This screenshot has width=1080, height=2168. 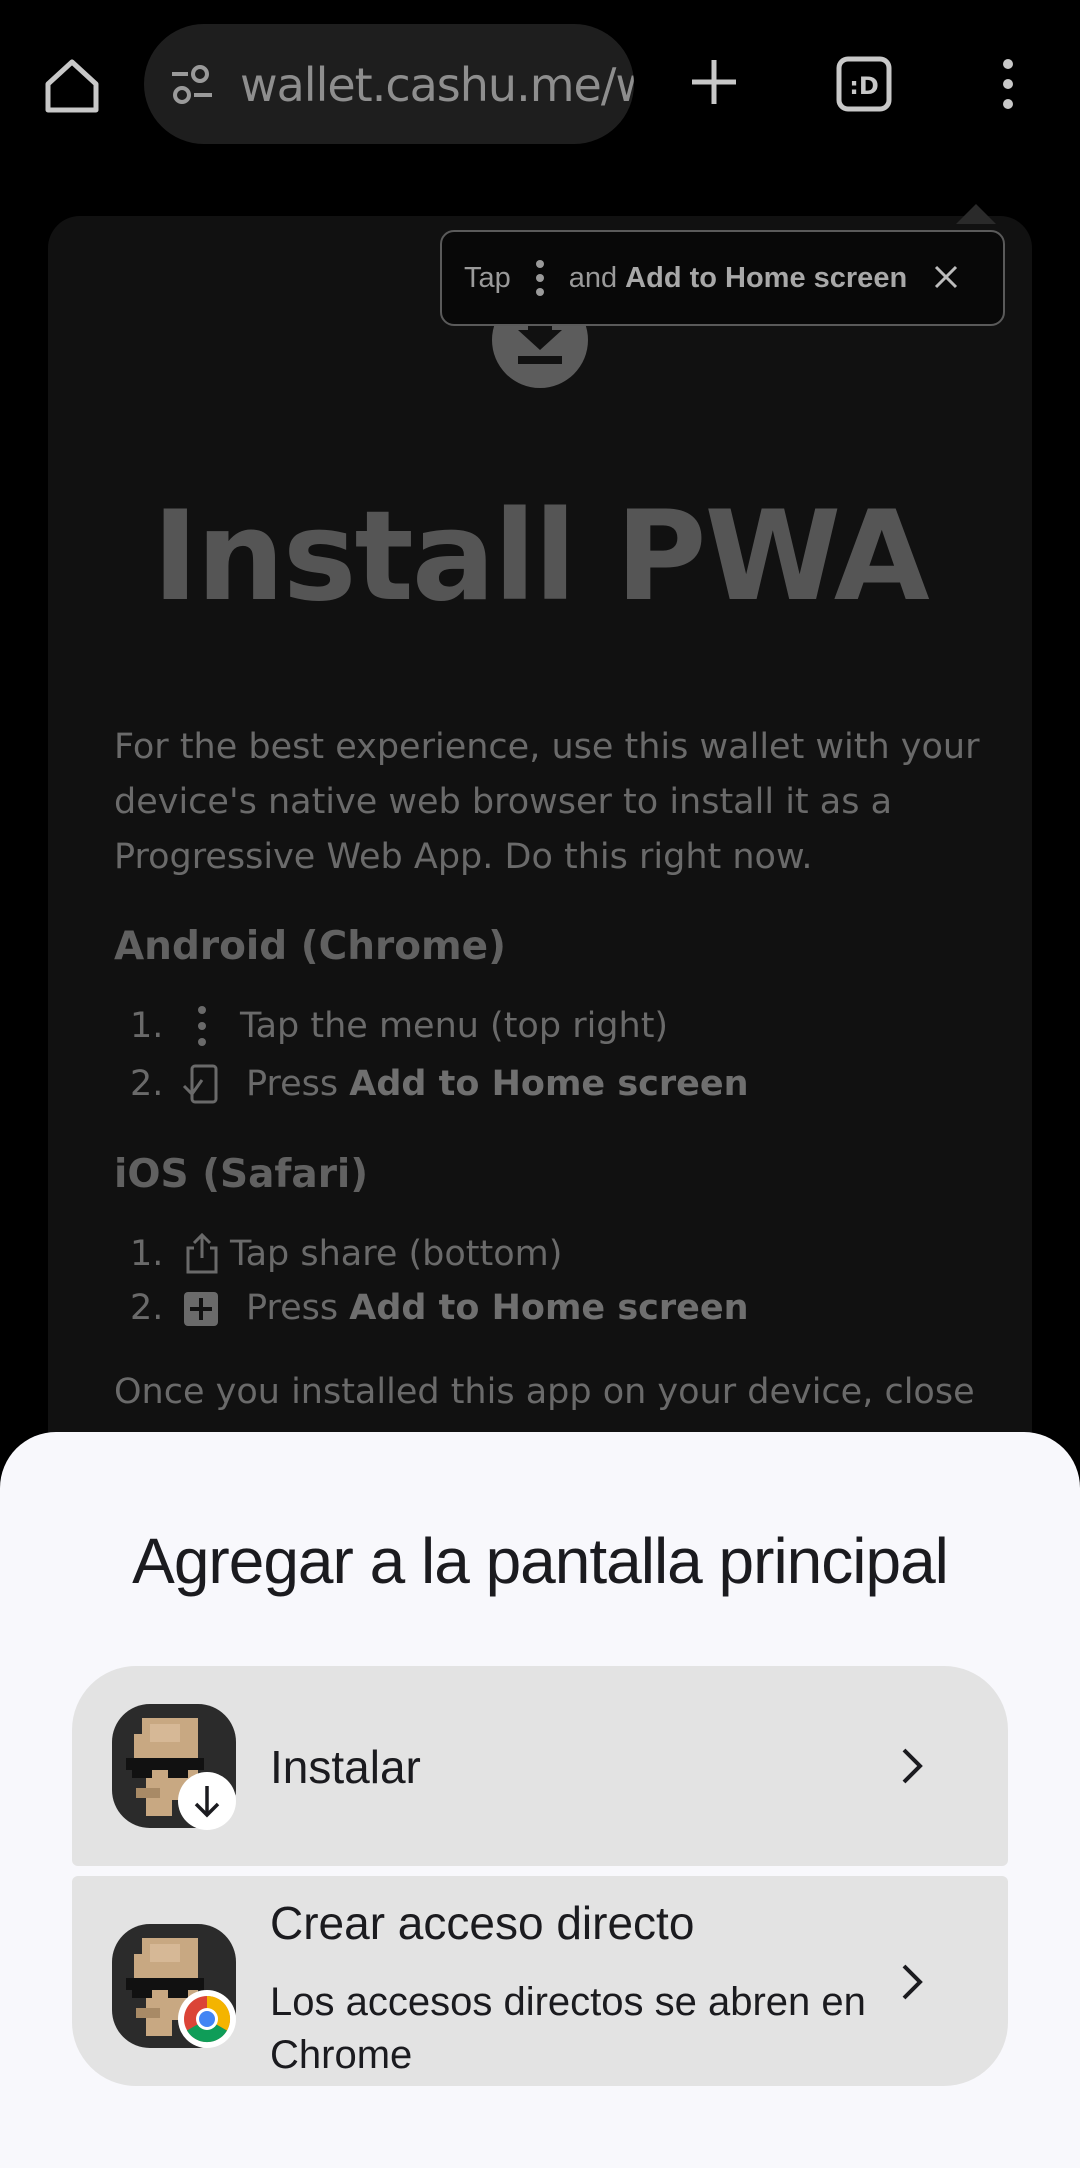 I want to click on svg-text: :D, so click(x=864, y=86).